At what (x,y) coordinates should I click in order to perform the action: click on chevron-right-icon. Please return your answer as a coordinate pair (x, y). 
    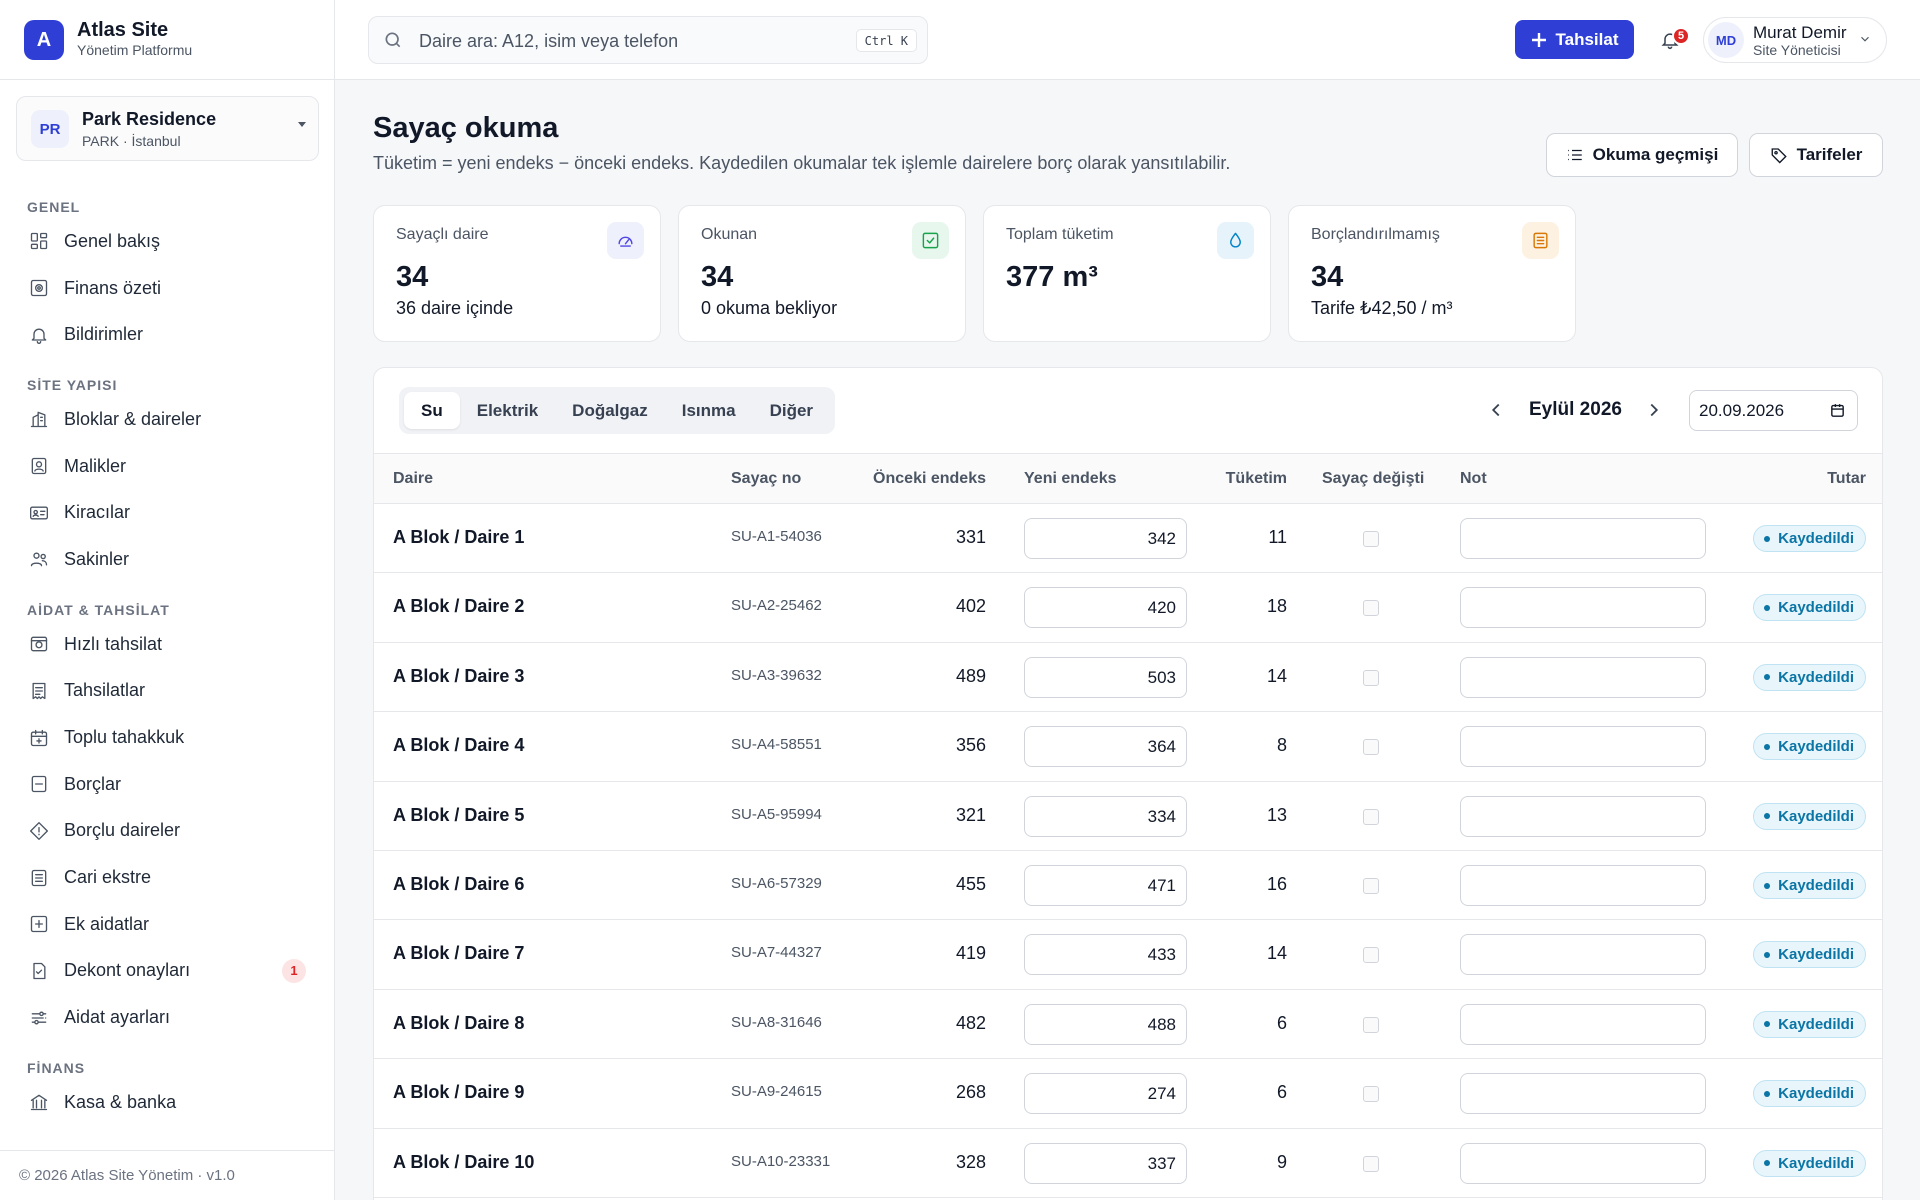
    Looking at the image, I should click on (1654, 410).